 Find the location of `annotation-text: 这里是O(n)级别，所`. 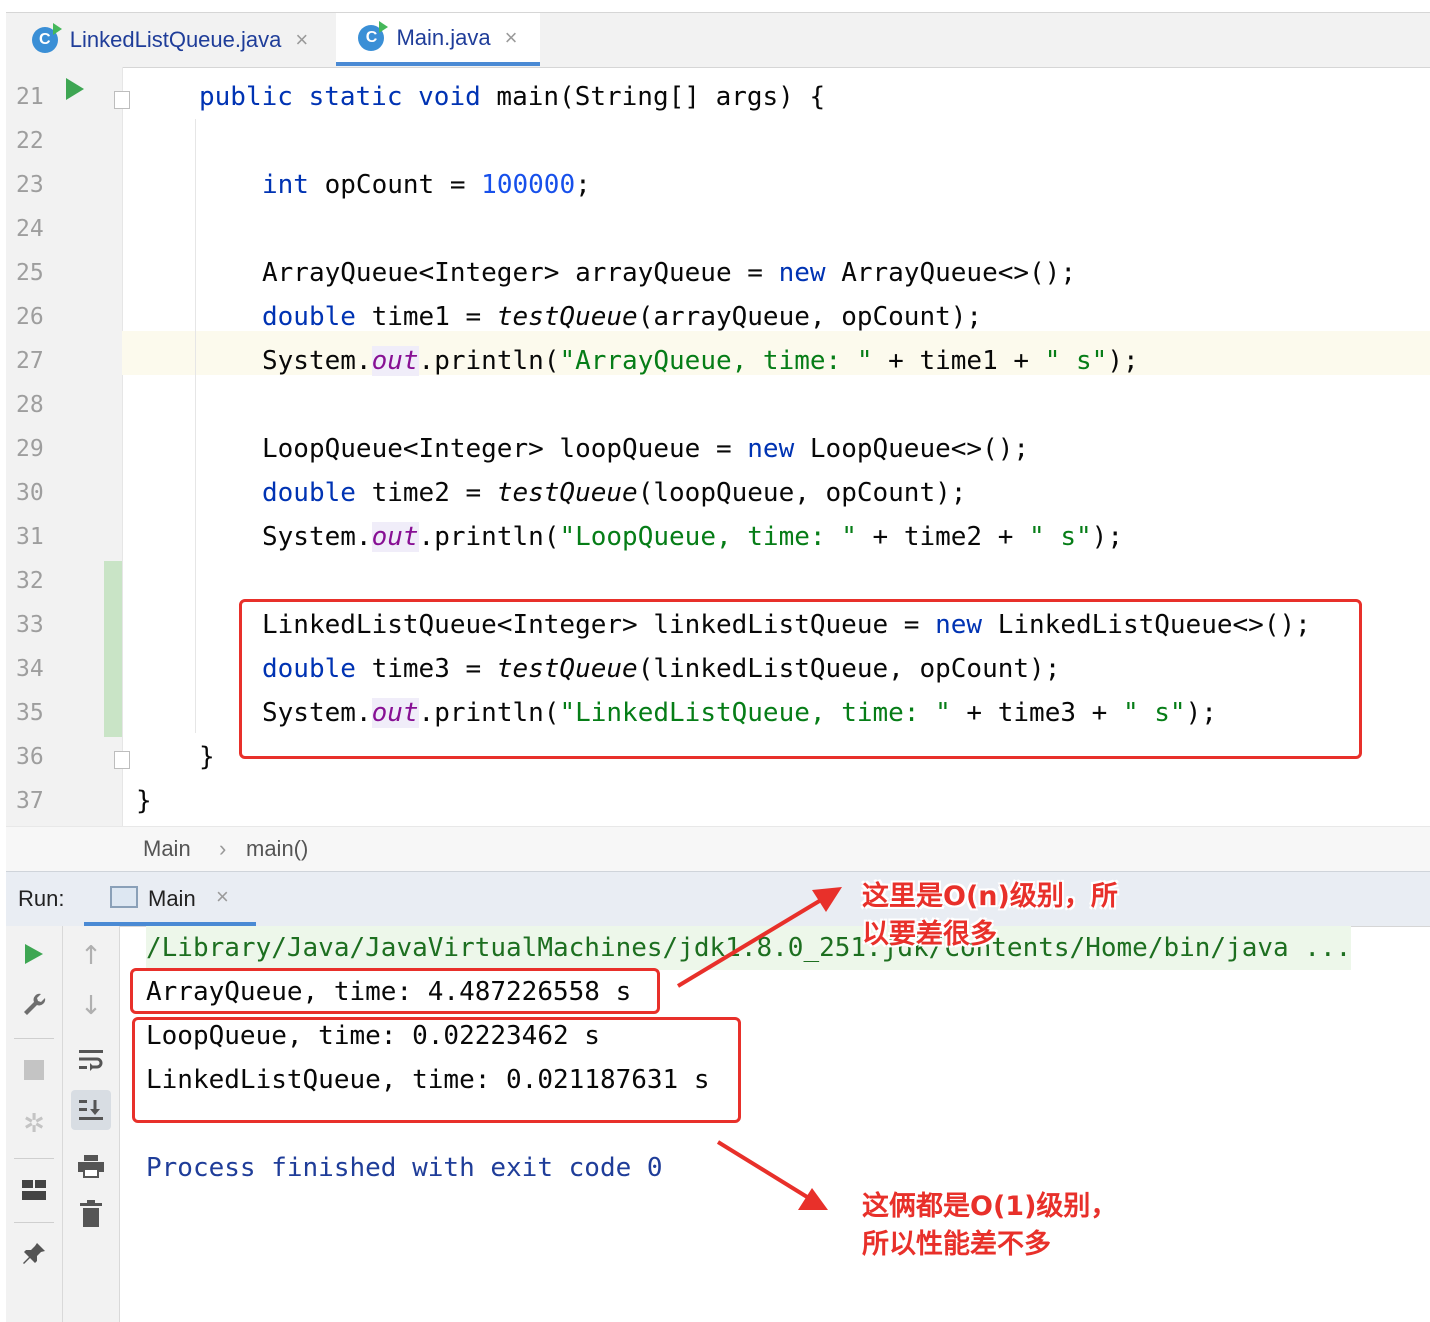

annotation-text: 这里是O(n)级别，所 is located at coordinates (990, 896).